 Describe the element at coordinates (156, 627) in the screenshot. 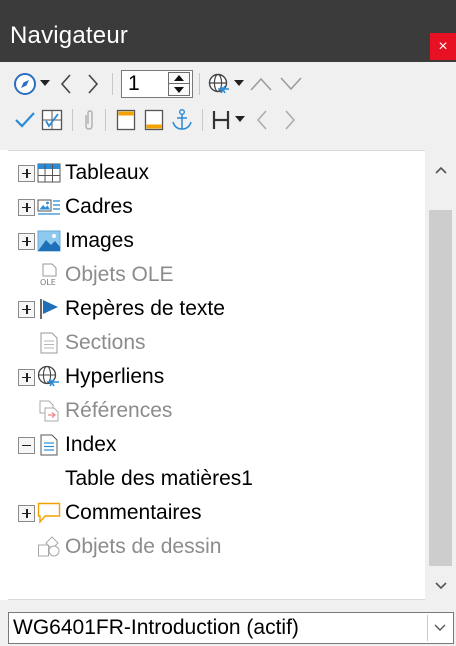

I see `document-select-value: WG6401FR-Introduction (actif)` at that location.